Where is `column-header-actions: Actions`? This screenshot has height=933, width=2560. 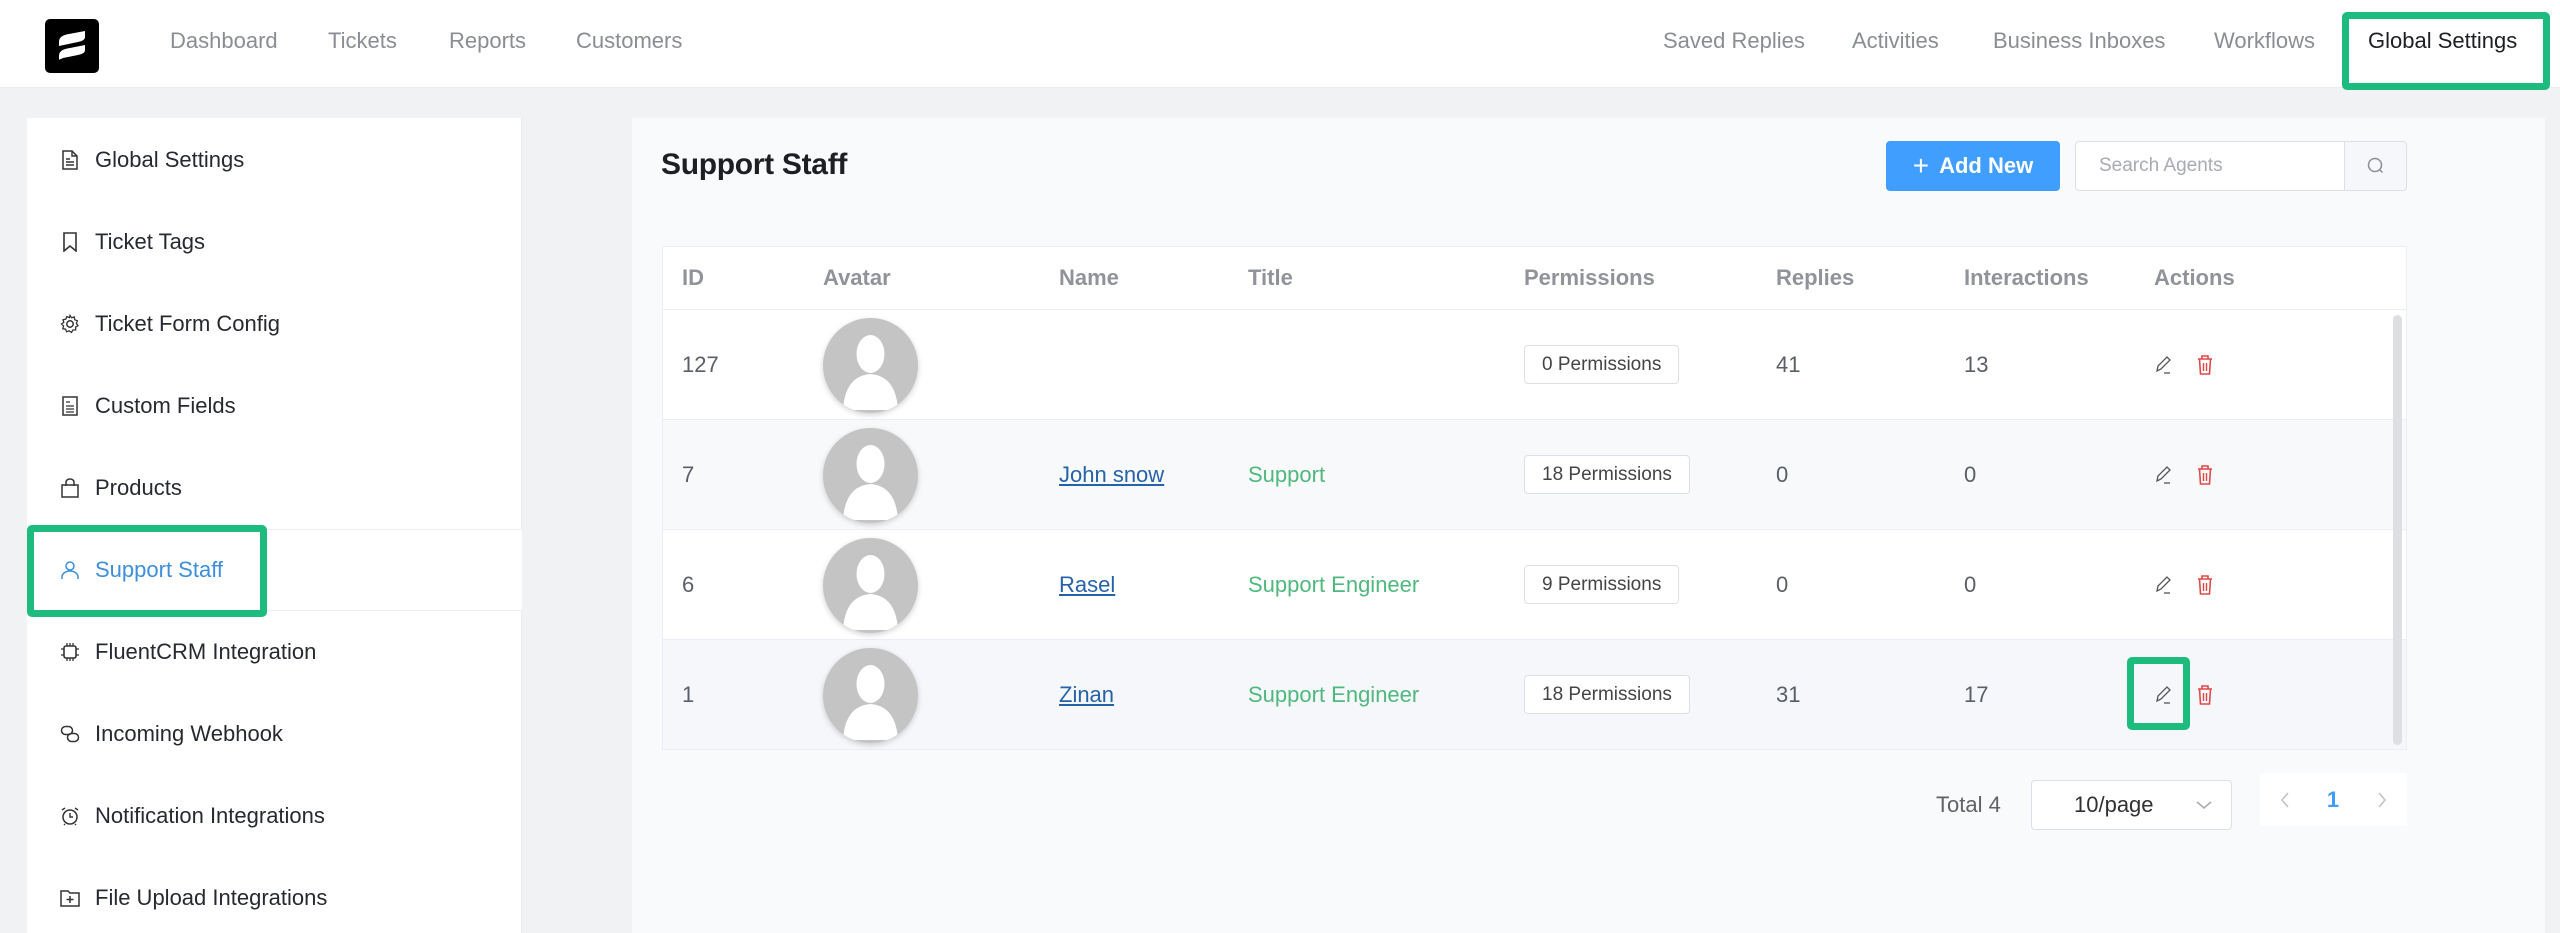 column-header-actions: Actions is located at coordinates (2194, 277).